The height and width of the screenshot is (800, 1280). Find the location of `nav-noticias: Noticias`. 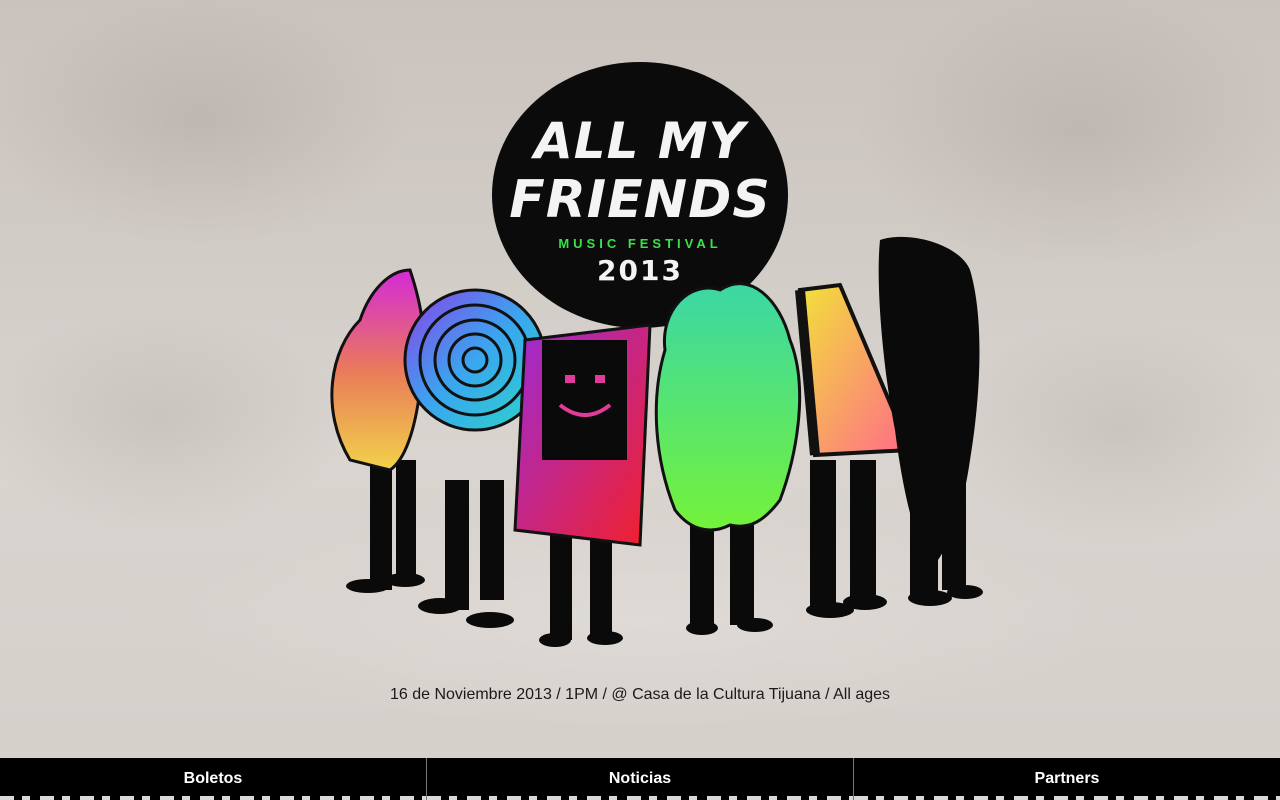

nav-noticias: Noticias is located at coordinates (640, 779).